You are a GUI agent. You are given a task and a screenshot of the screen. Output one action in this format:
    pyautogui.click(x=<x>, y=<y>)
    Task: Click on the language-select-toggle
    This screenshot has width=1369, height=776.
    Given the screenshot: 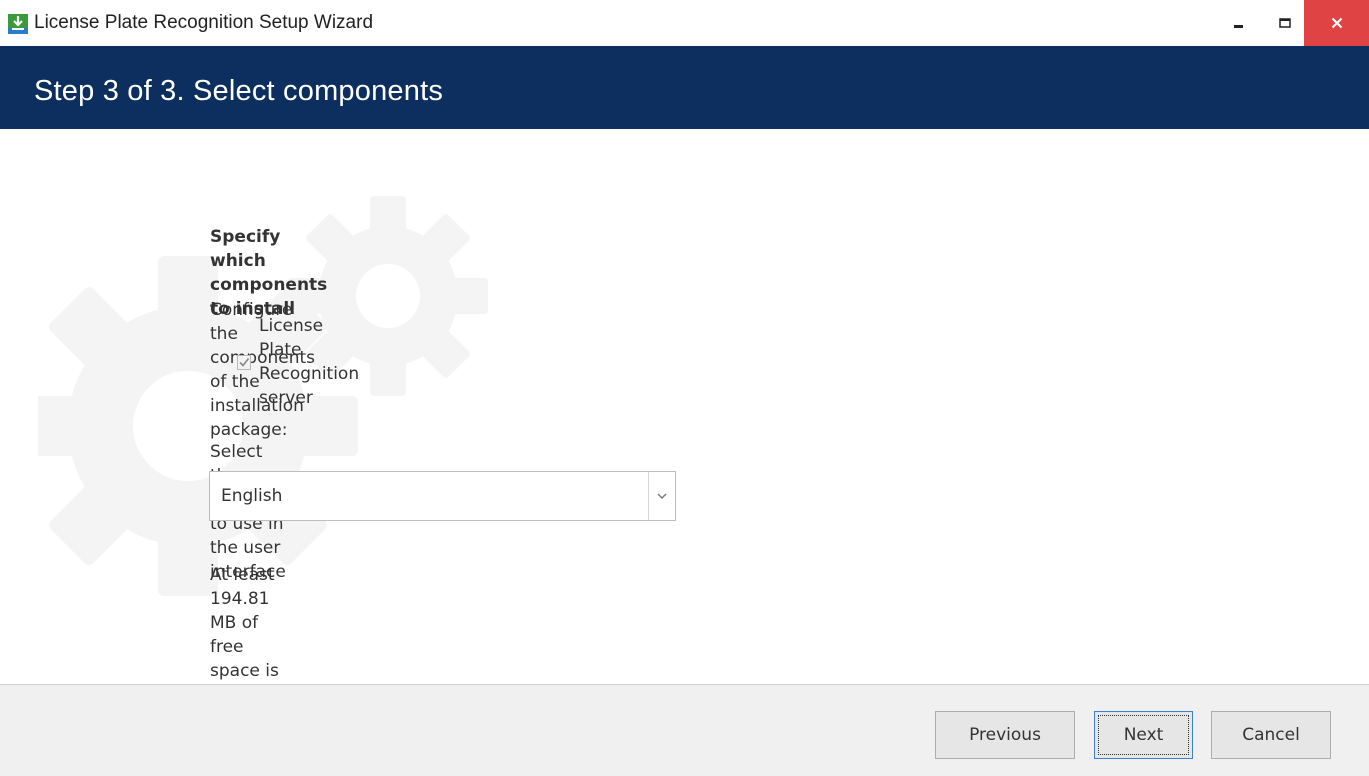 What is the action you would take?
    pyautogui.click(x=661, y=496)
    